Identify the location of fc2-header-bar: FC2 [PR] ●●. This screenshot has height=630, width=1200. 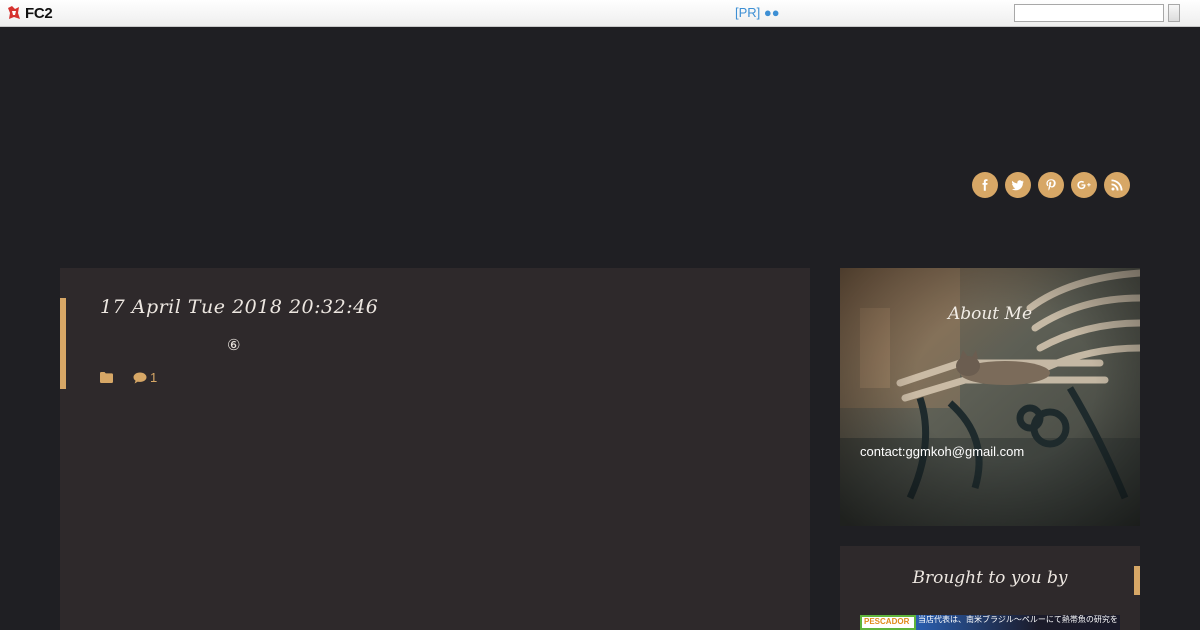
(600, 13).